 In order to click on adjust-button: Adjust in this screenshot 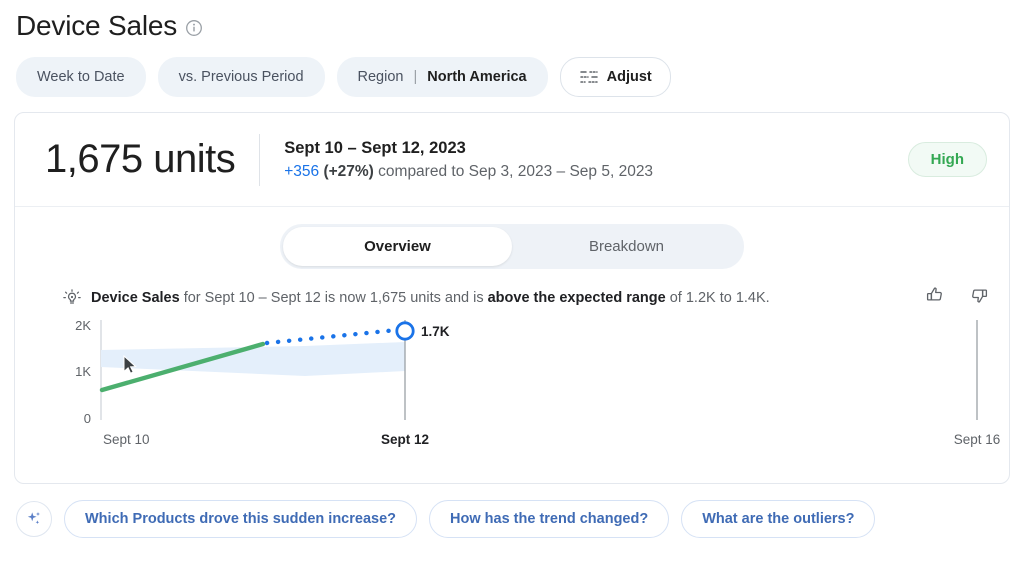, I will do `click(615, 77)`.